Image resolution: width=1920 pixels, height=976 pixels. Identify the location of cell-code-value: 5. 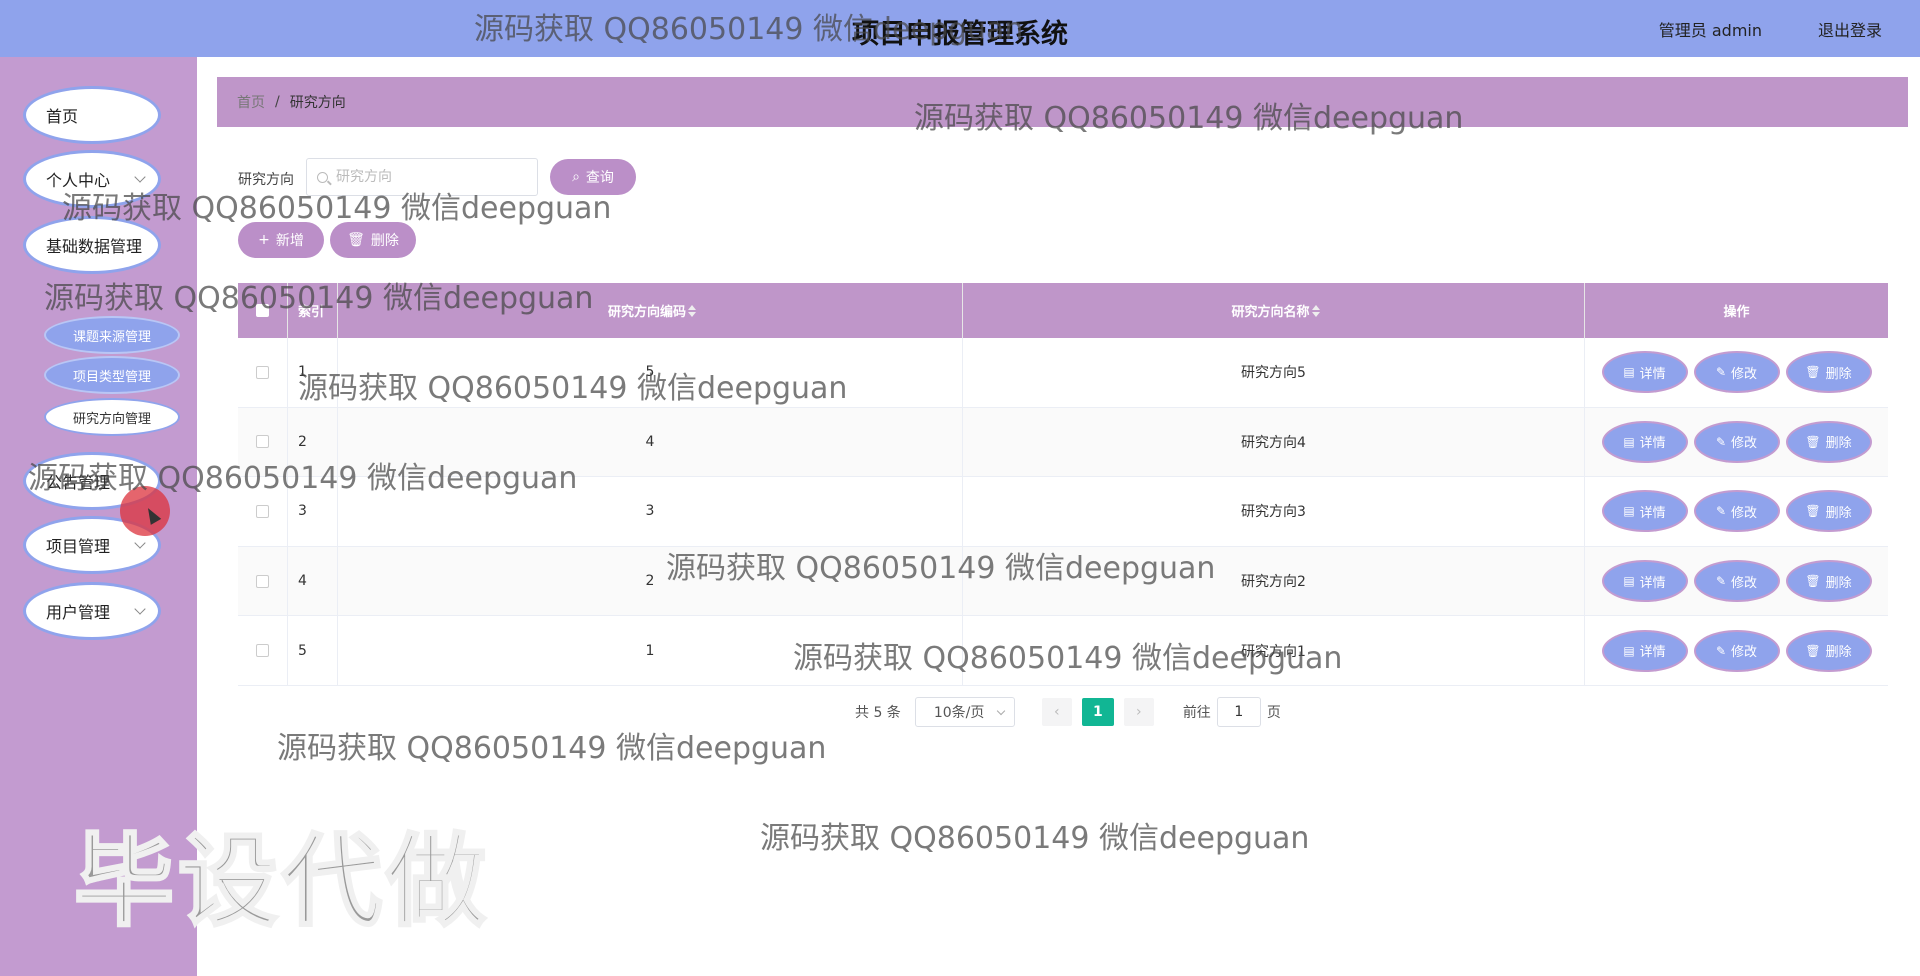
(650, 372).